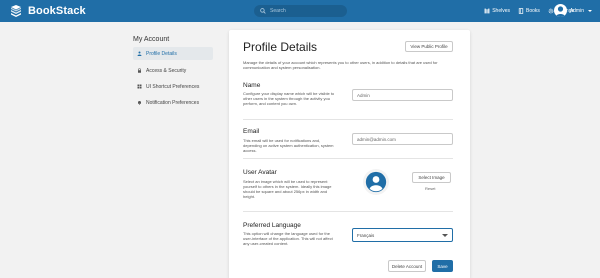 This screenshot has width=600, height=278. What do you see at coordinates (252, 85) in the screenshot?
I see `name-label: Name` at bounding box center [252, 85].